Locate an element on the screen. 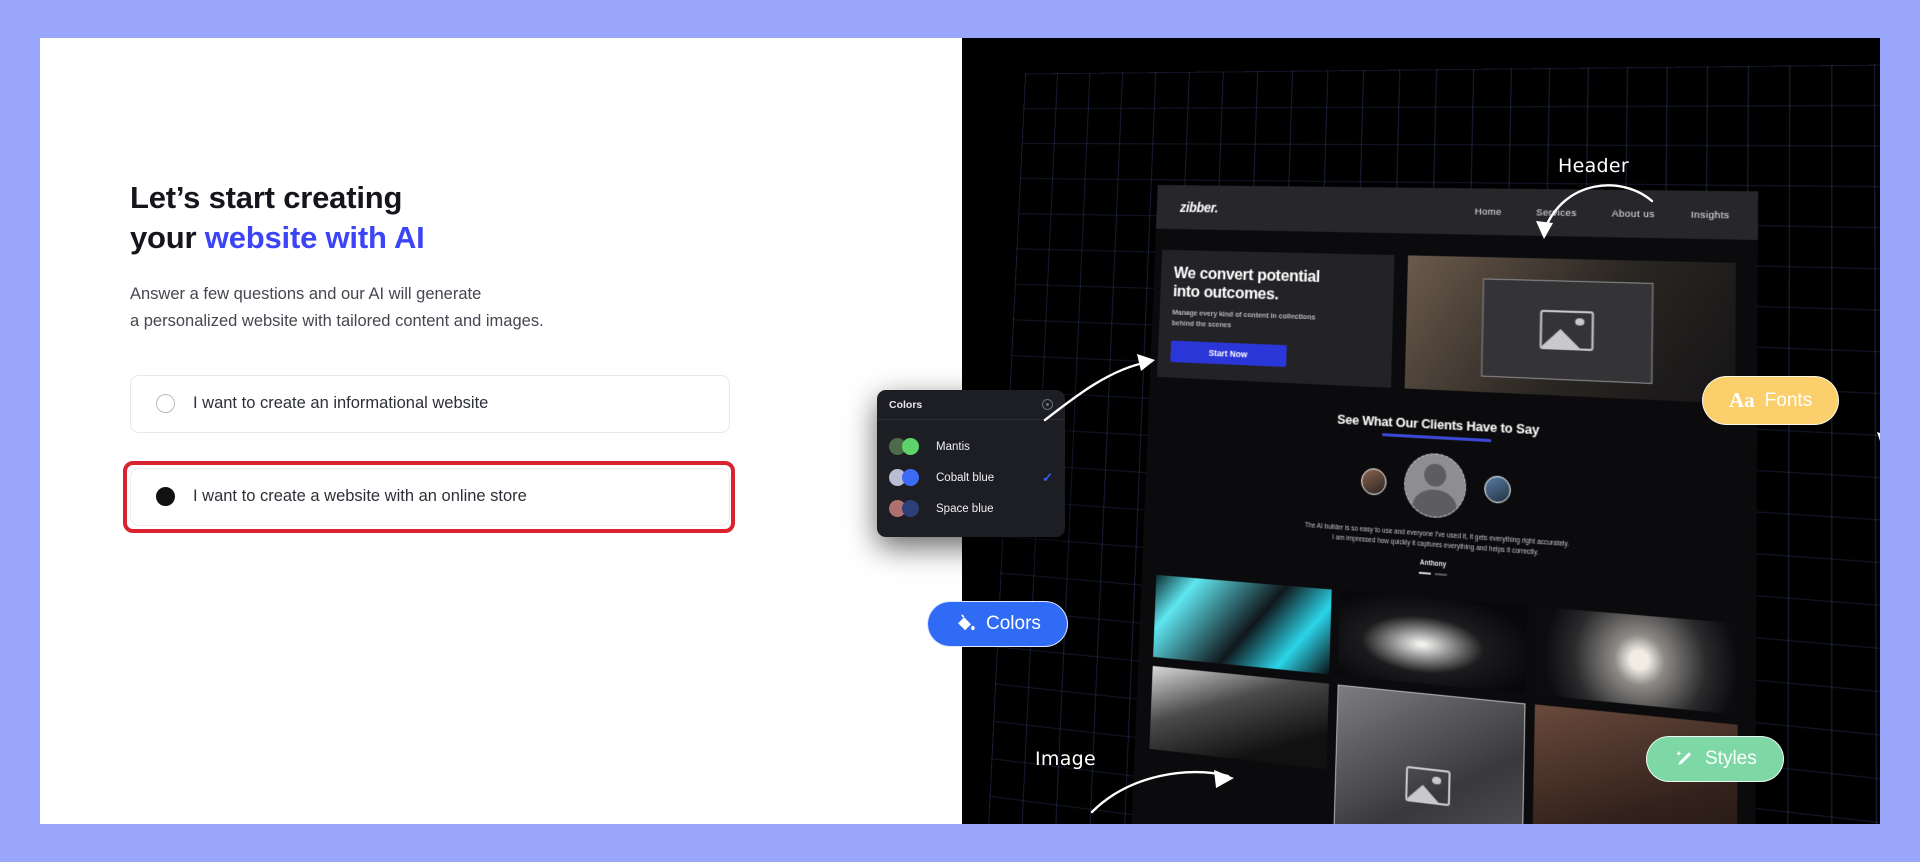  preview-gallery is located at coordinates (1443, 698).